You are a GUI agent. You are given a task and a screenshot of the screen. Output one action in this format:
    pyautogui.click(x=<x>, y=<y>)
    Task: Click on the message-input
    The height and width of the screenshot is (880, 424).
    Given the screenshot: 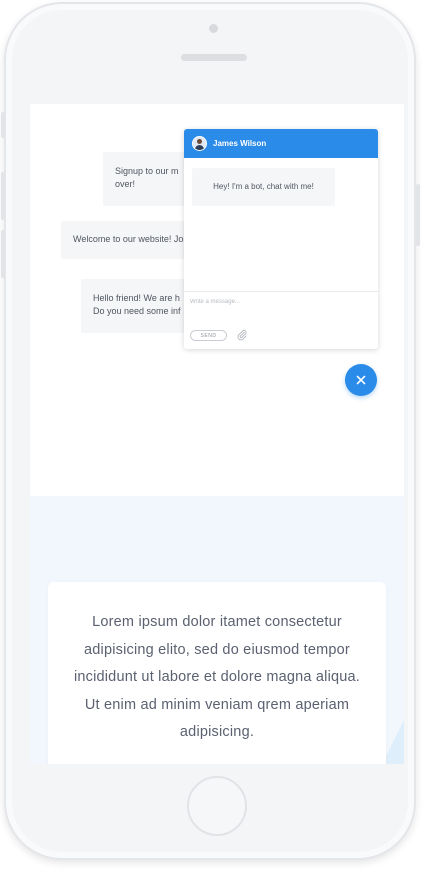 What is the action you would take?
    pyautogui.click(x=280, y=302)
    